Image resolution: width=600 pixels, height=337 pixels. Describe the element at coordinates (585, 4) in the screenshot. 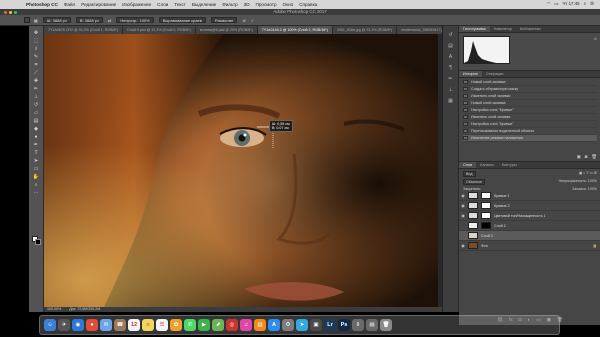

I see `search-icon: ⌕` at that location.